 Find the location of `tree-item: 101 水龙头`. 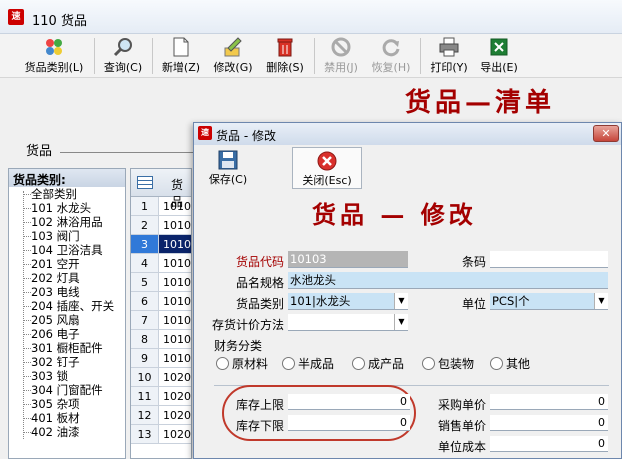

tree-item: 101 水龙头 is located at coordinates (69, 208).